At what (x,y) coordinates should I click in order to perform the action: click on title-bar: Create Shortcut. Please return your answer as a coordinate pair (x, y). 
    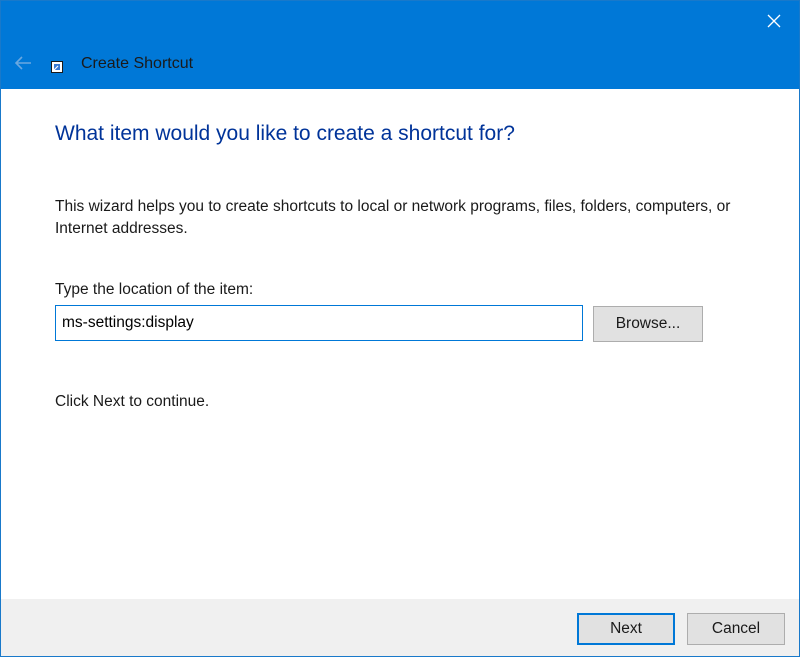
    Looking at the image, I should click on (400, 45).